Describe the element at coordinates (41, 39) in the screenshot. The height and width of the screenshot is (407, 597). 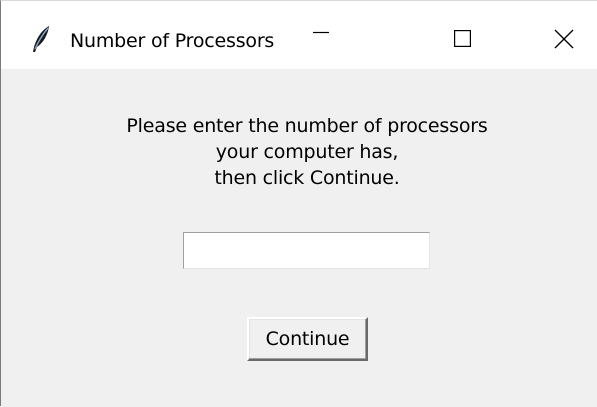
I see `feather-icon` at that location.